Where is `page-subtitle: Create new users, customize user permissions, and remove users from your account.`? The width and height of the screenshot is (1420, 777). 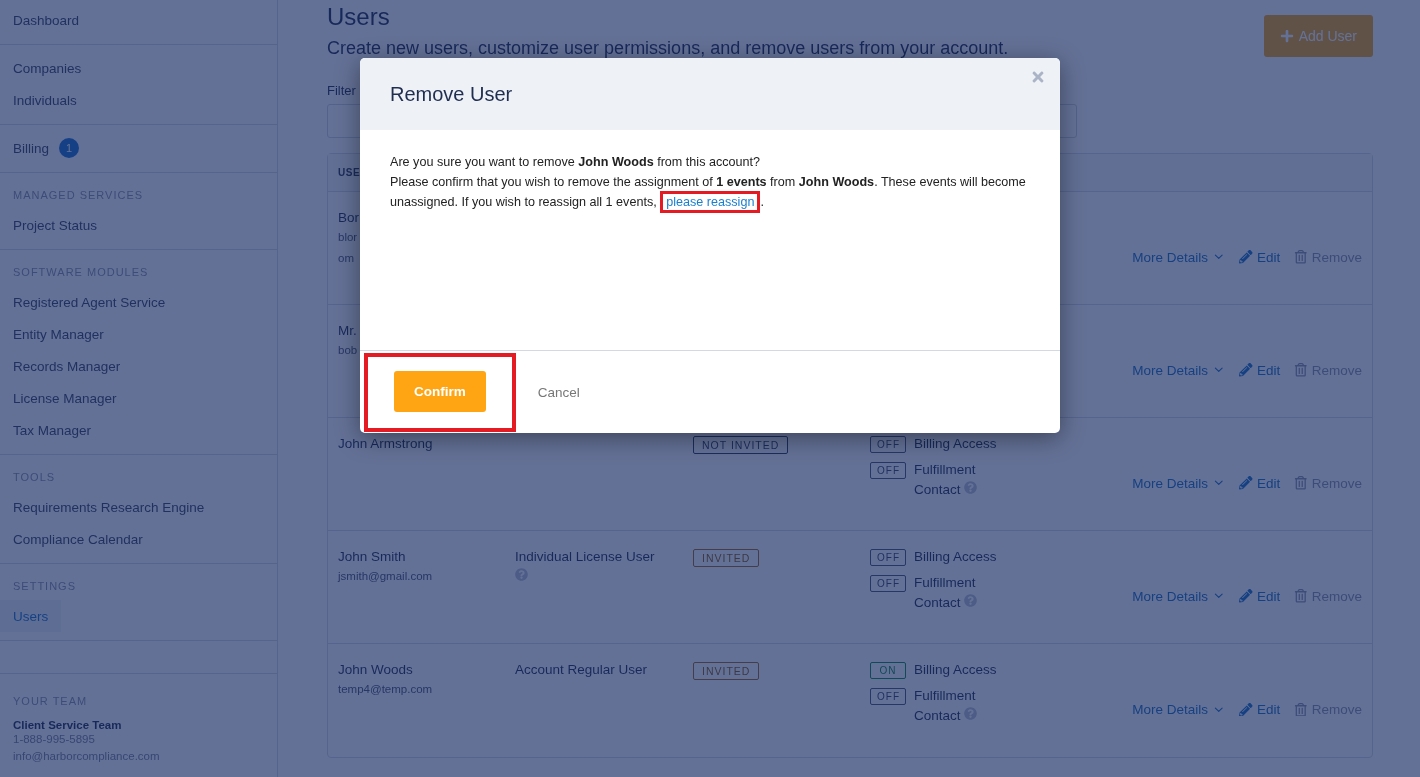 page-subtitle: Create new users, customize user permissions, and remove users from your account. is located at coordinates (668, 48).